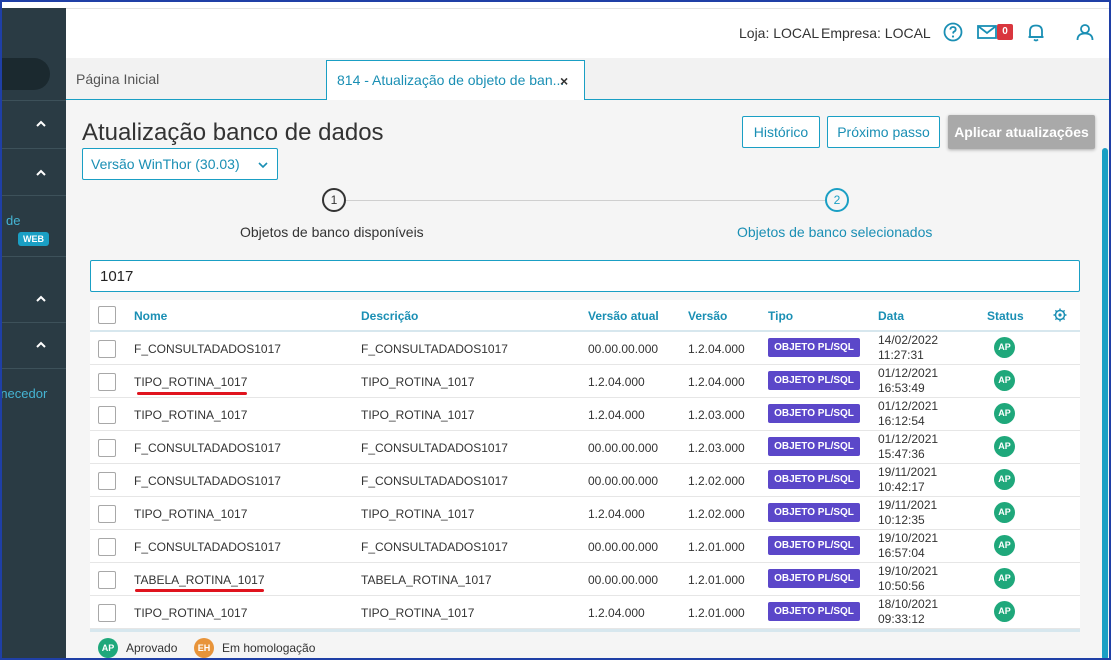 This screenshot has height=660, width=1111. What do you see at coordinates (585, 276) in the screenshot?
I see `search-input` at bounding box center [585, 276].